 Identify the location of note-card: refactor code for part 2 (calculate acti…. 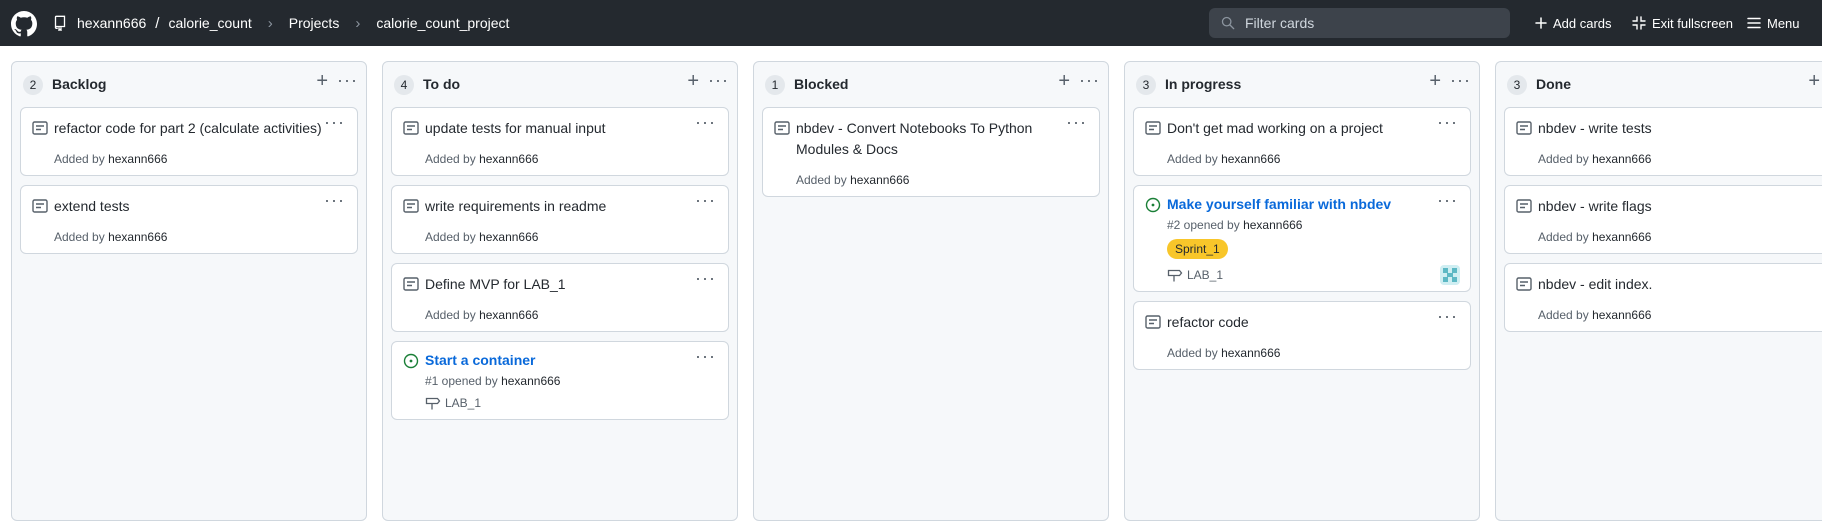
(189, 141).